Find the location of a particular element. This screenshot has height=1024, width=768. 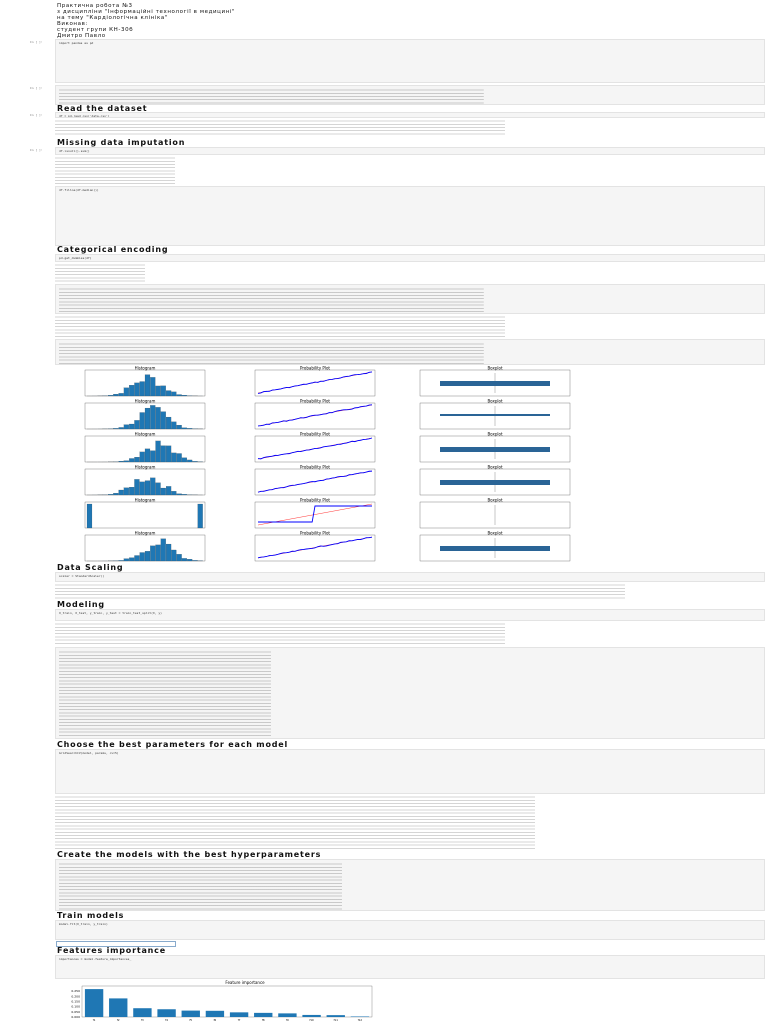

section-heading: Train models is located at coordinates (91, 915).